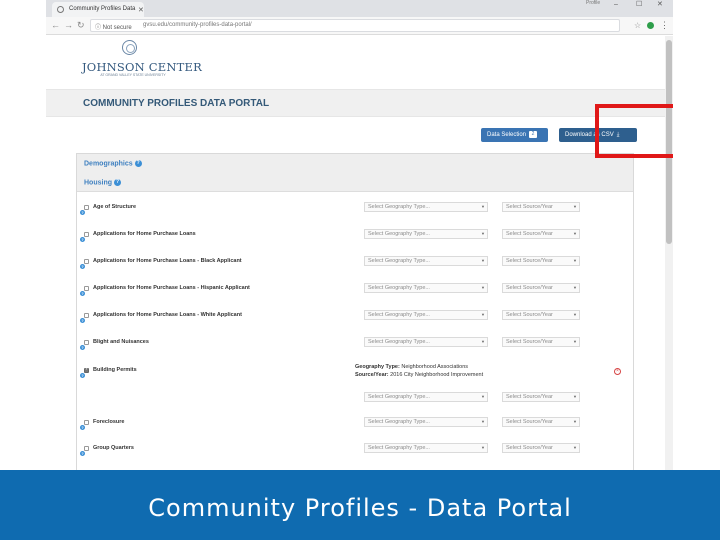 This screenshot has width=720, height=540. I want to click on profile-label: Profile, so click(593, 3).